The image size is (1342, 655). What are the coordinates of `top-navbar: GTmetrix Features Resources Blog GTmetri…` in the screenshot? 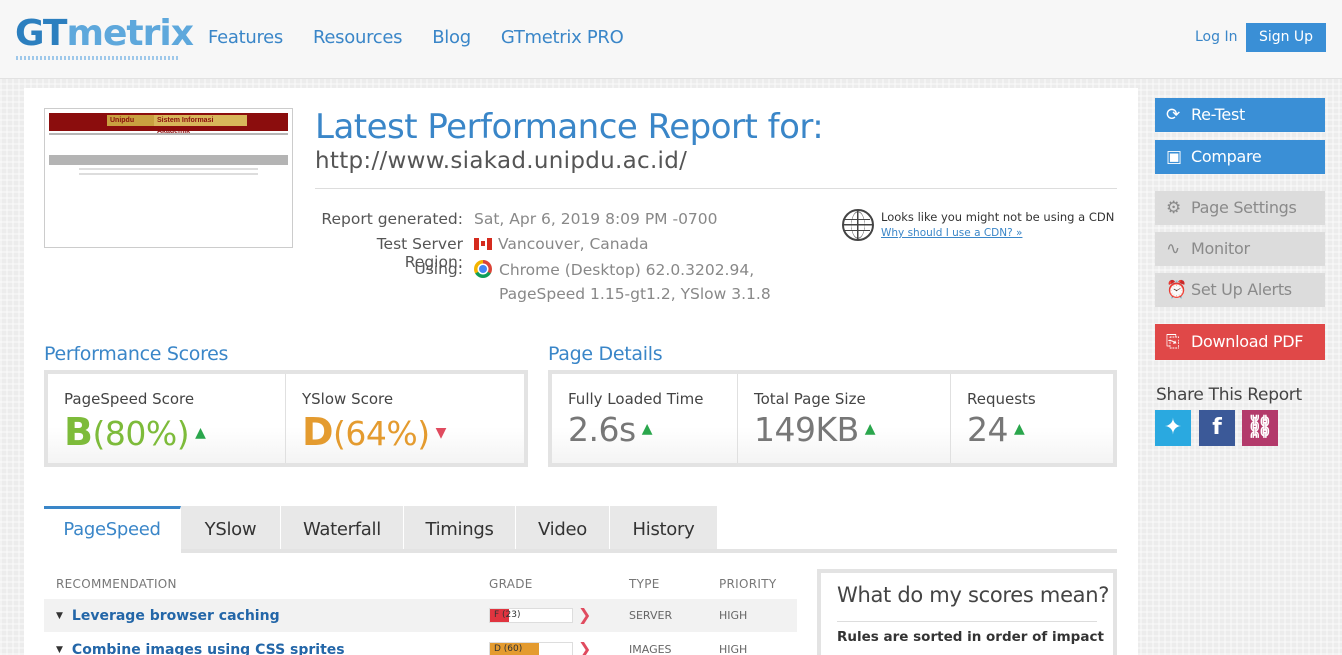 It's located at (671, 39).